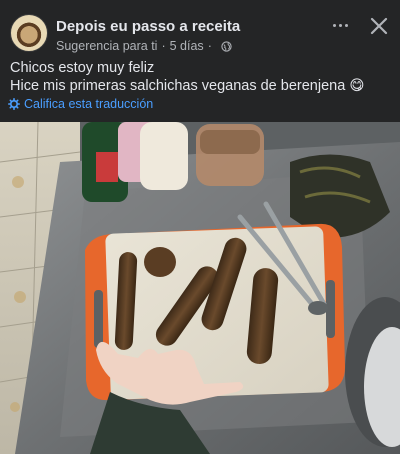 This screenshot has width=400, height=454. Describe the element at coordinates (379, 27) in the screenshot. I see `close-icon` at that location.